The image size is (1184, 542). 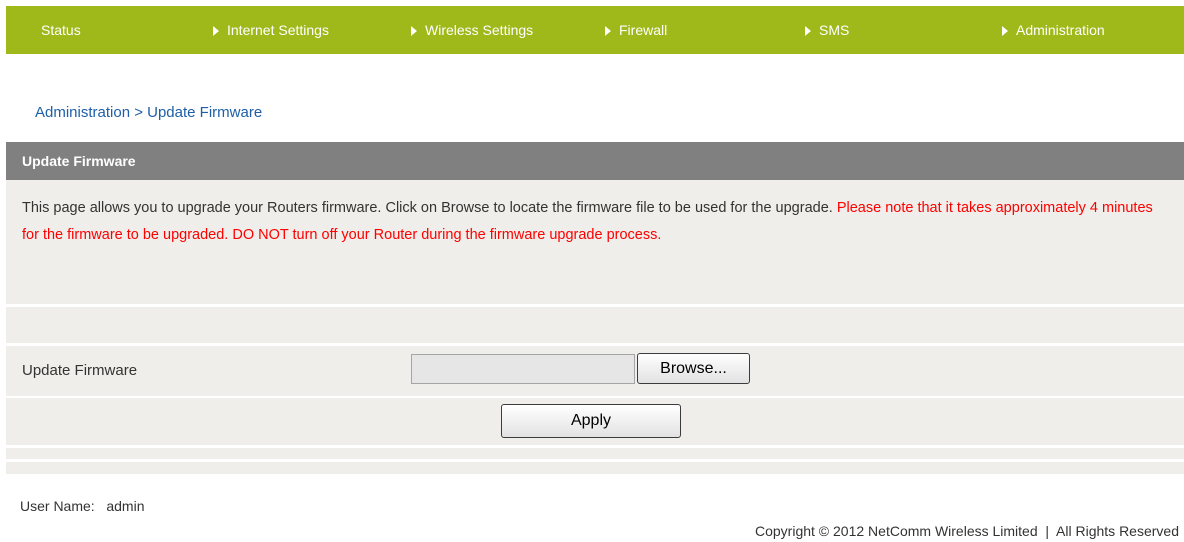 What do you see at coordinates (523, 369) in the screenshot?
I see `firmware-file-input` at bounding box center [523, 369].